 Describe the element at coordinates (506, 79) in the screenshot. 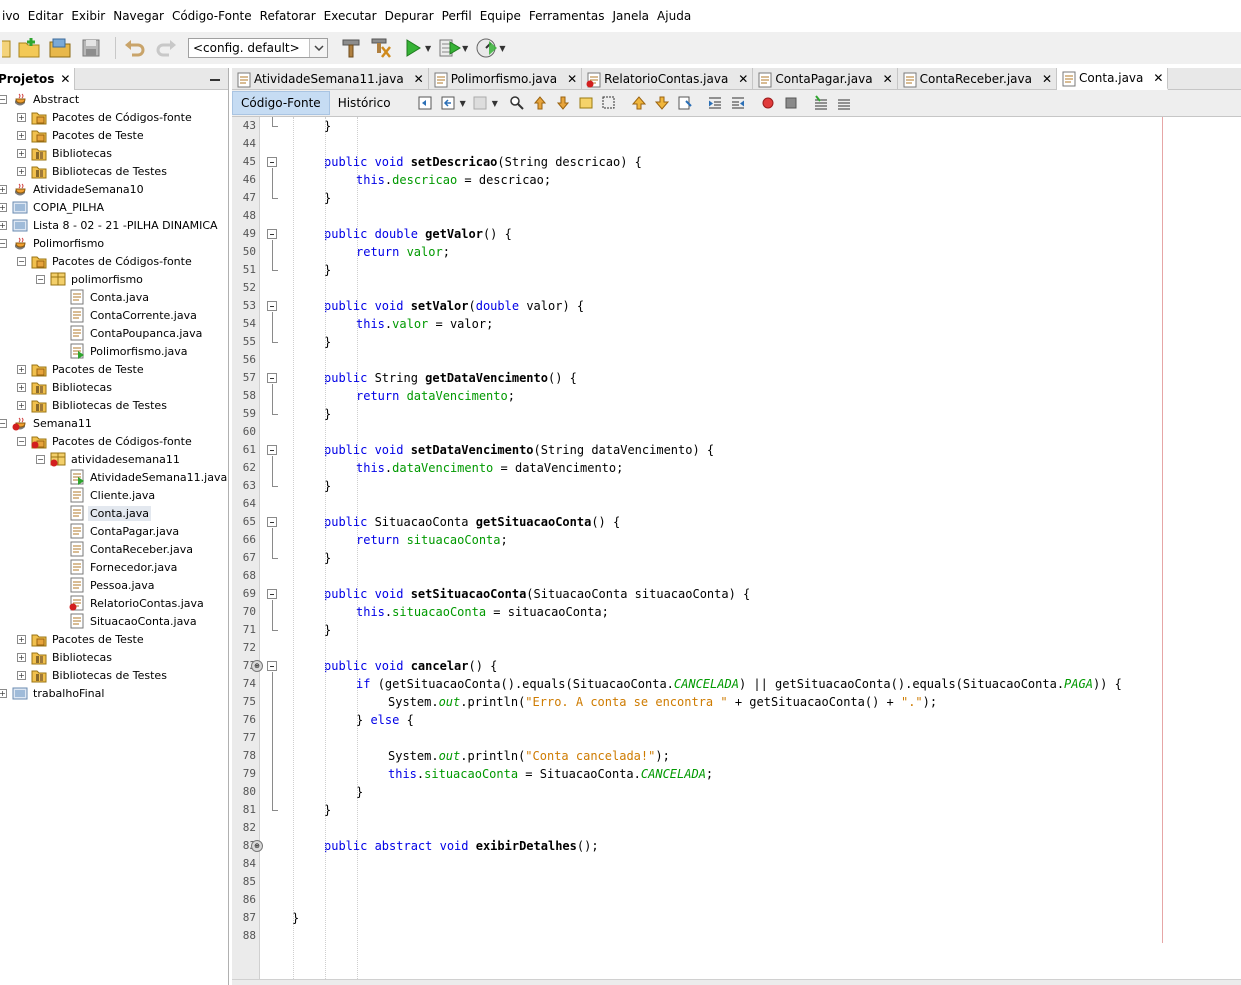

I see `editor-tab: Polimorfismo.java ✕` at that location.